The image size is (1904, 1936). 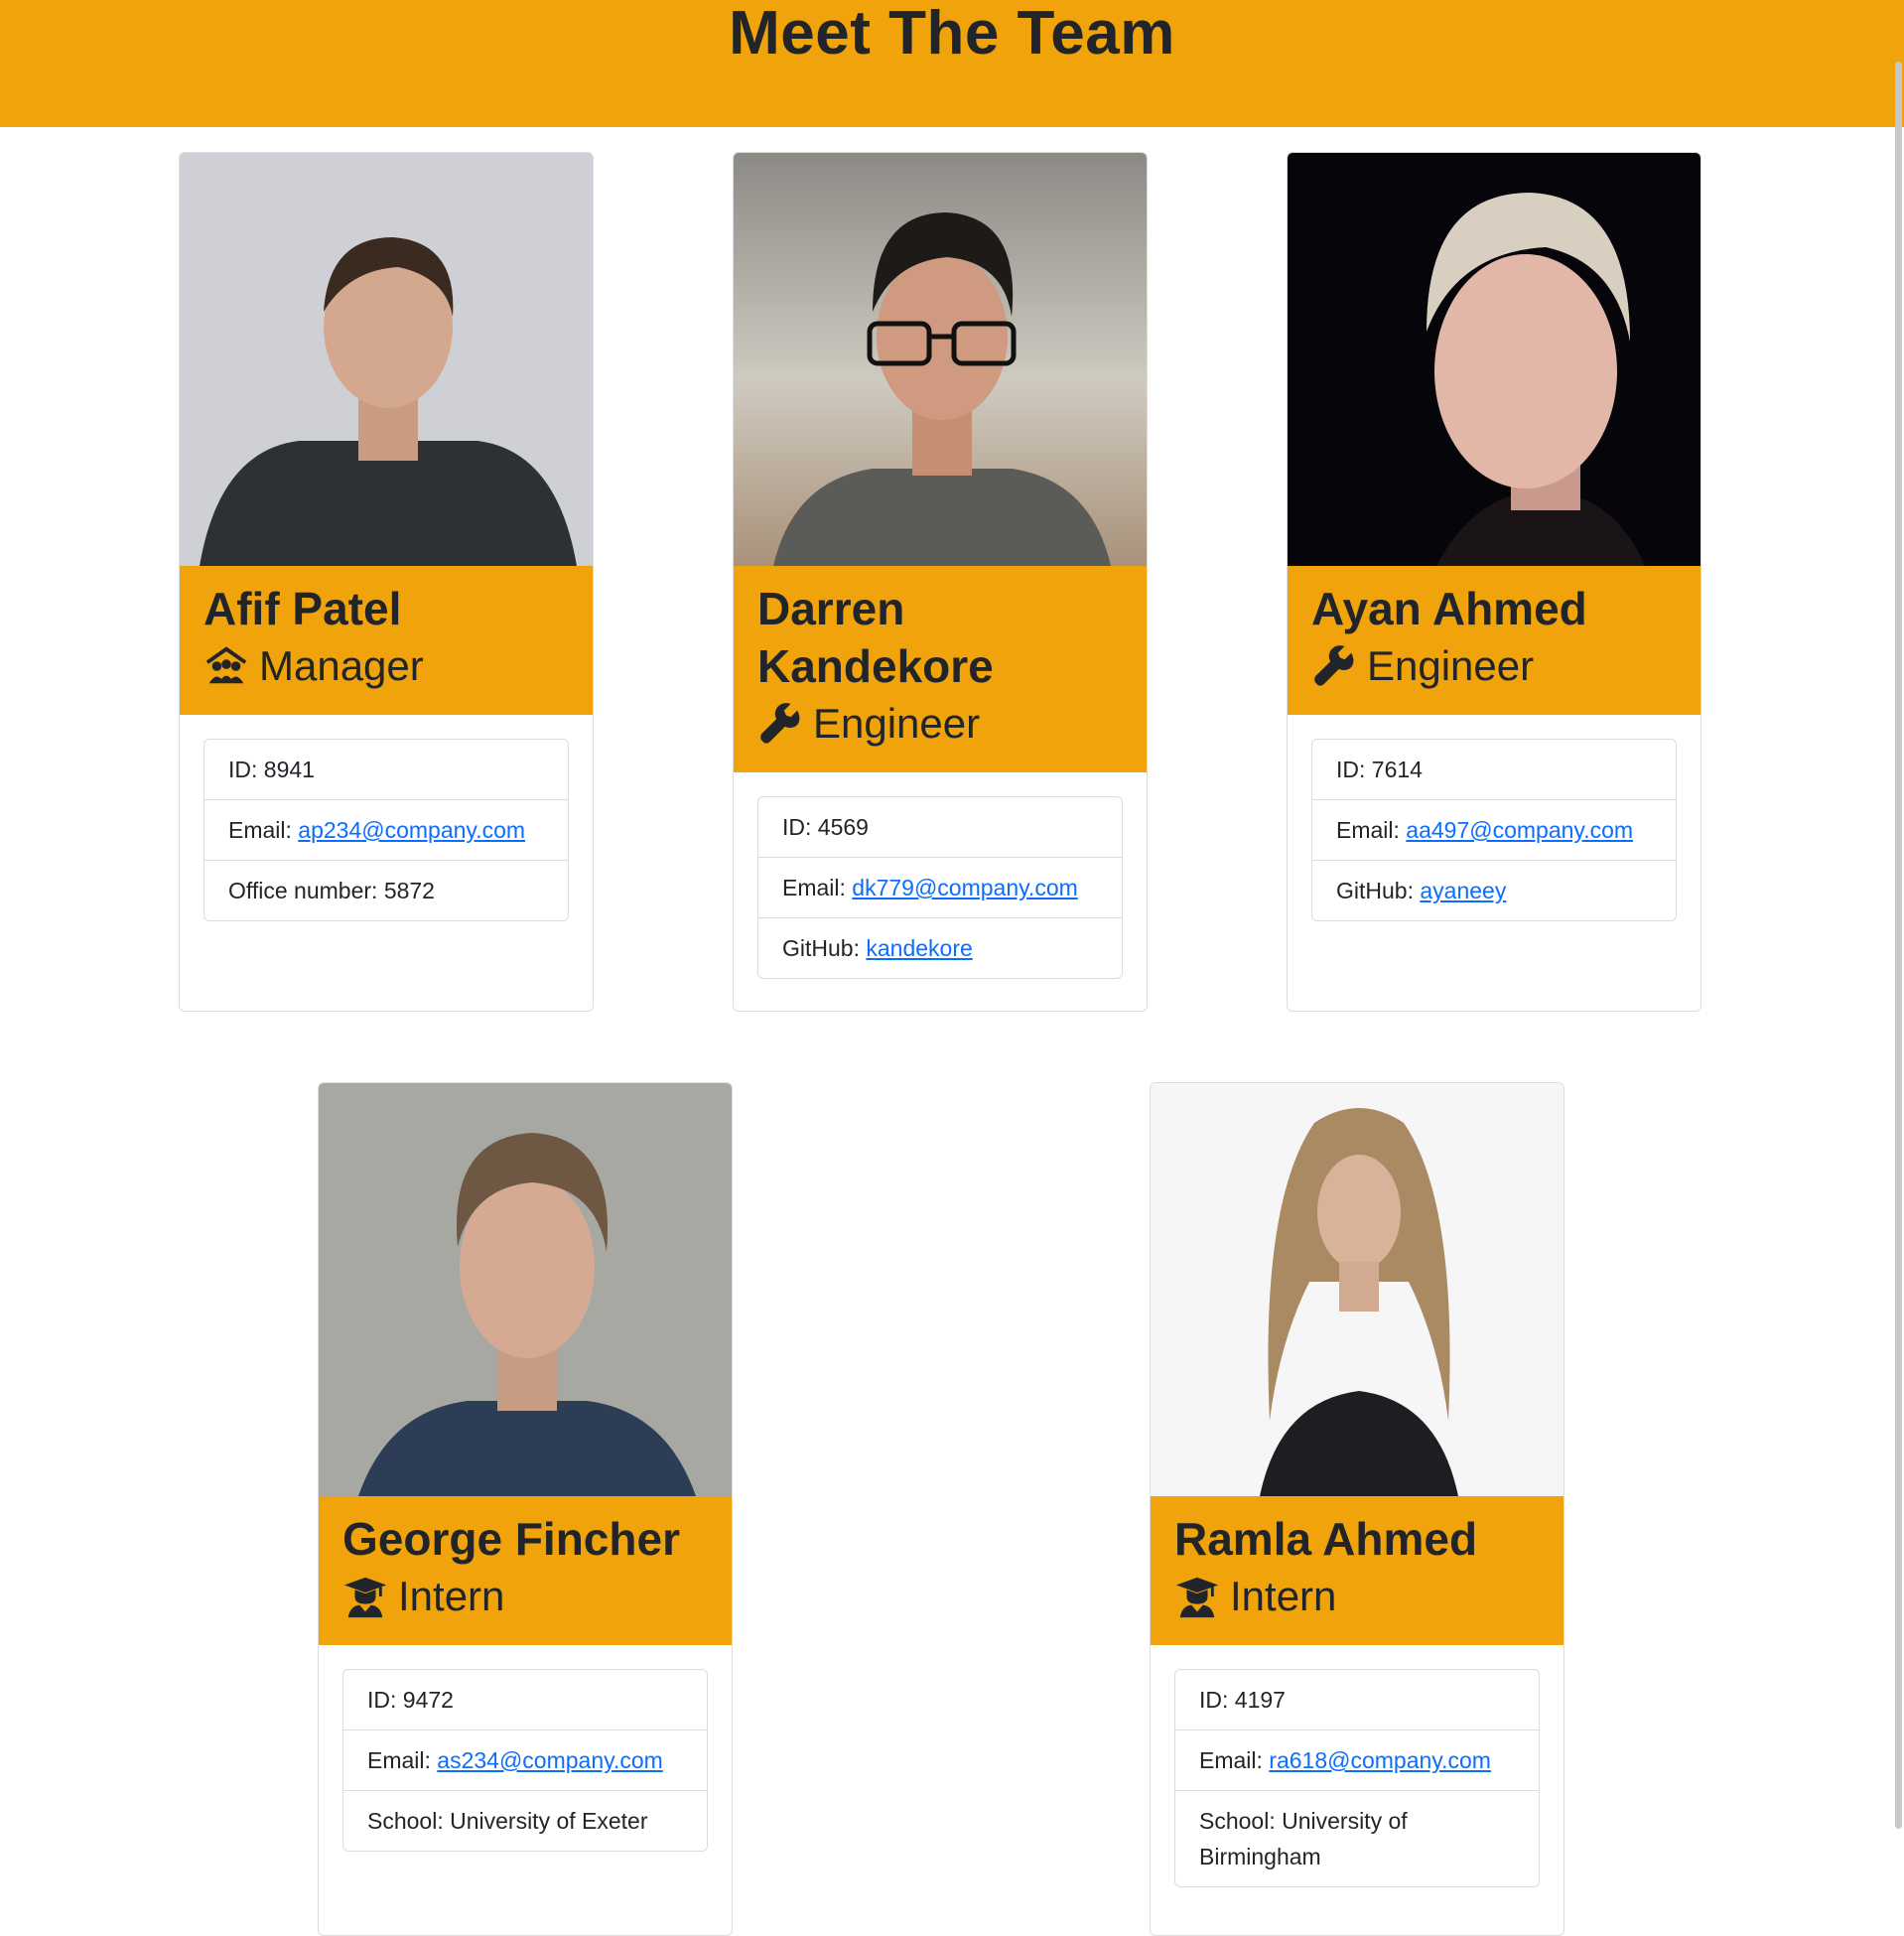 I want to click on page-header: Meet The Team, so click(x=952, y=64).